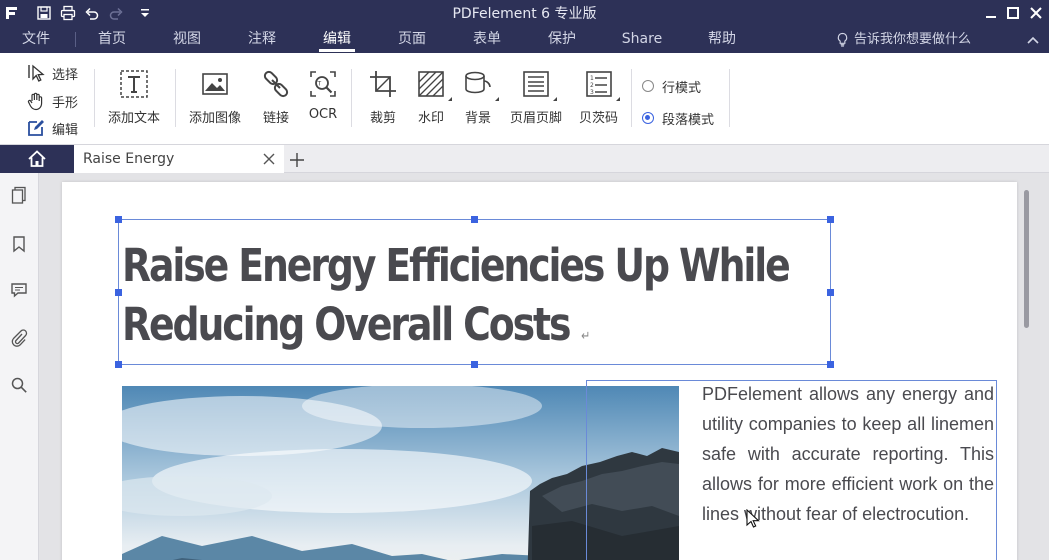 This screenshot has width=1049, height=560. I want to click on image-icon, so click(215, 84).